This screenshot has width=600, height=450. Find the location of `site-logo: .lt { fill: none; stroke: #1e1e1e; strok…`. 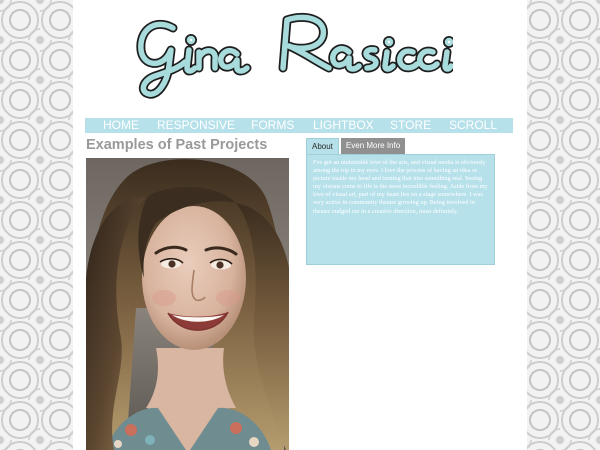

site-logo: .lt { fill: none; stroke: #1e1e1e; strok… is located at coordinates (293, 54).